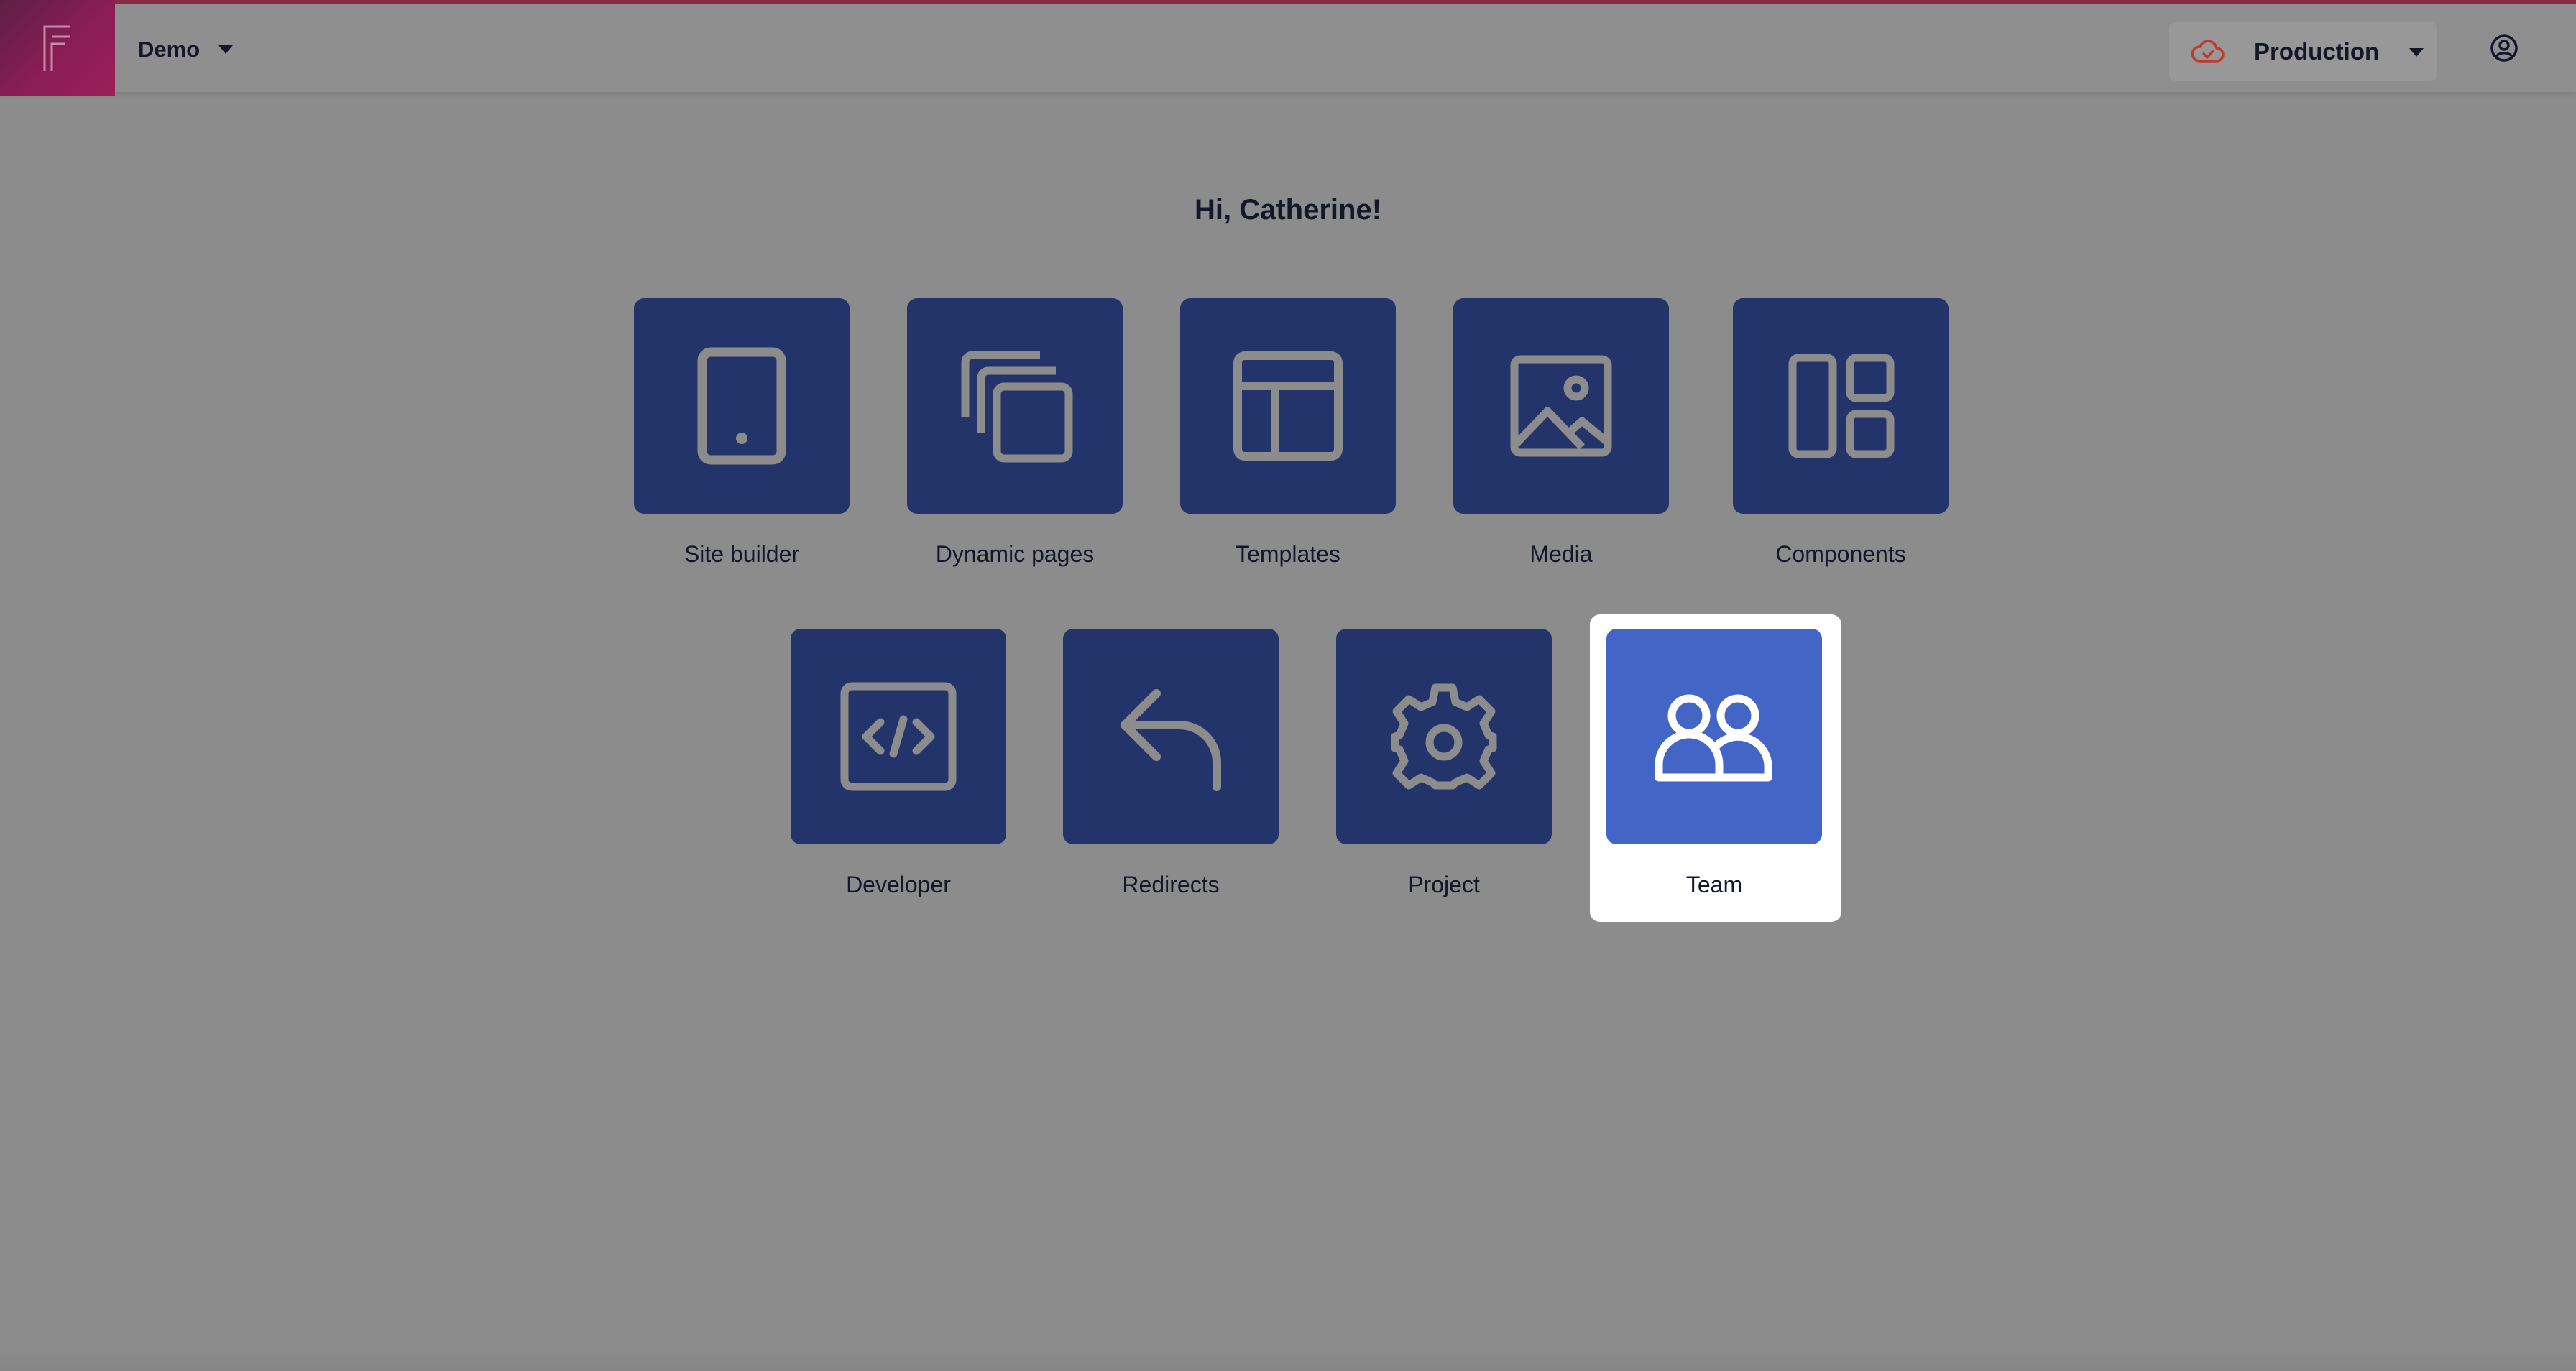 Image resolution: width=2576 pixels, height=1371 pixels. Describe the element at coordinates (1444, 884) in the screenshot. I see `tile-label: Project` at that location.